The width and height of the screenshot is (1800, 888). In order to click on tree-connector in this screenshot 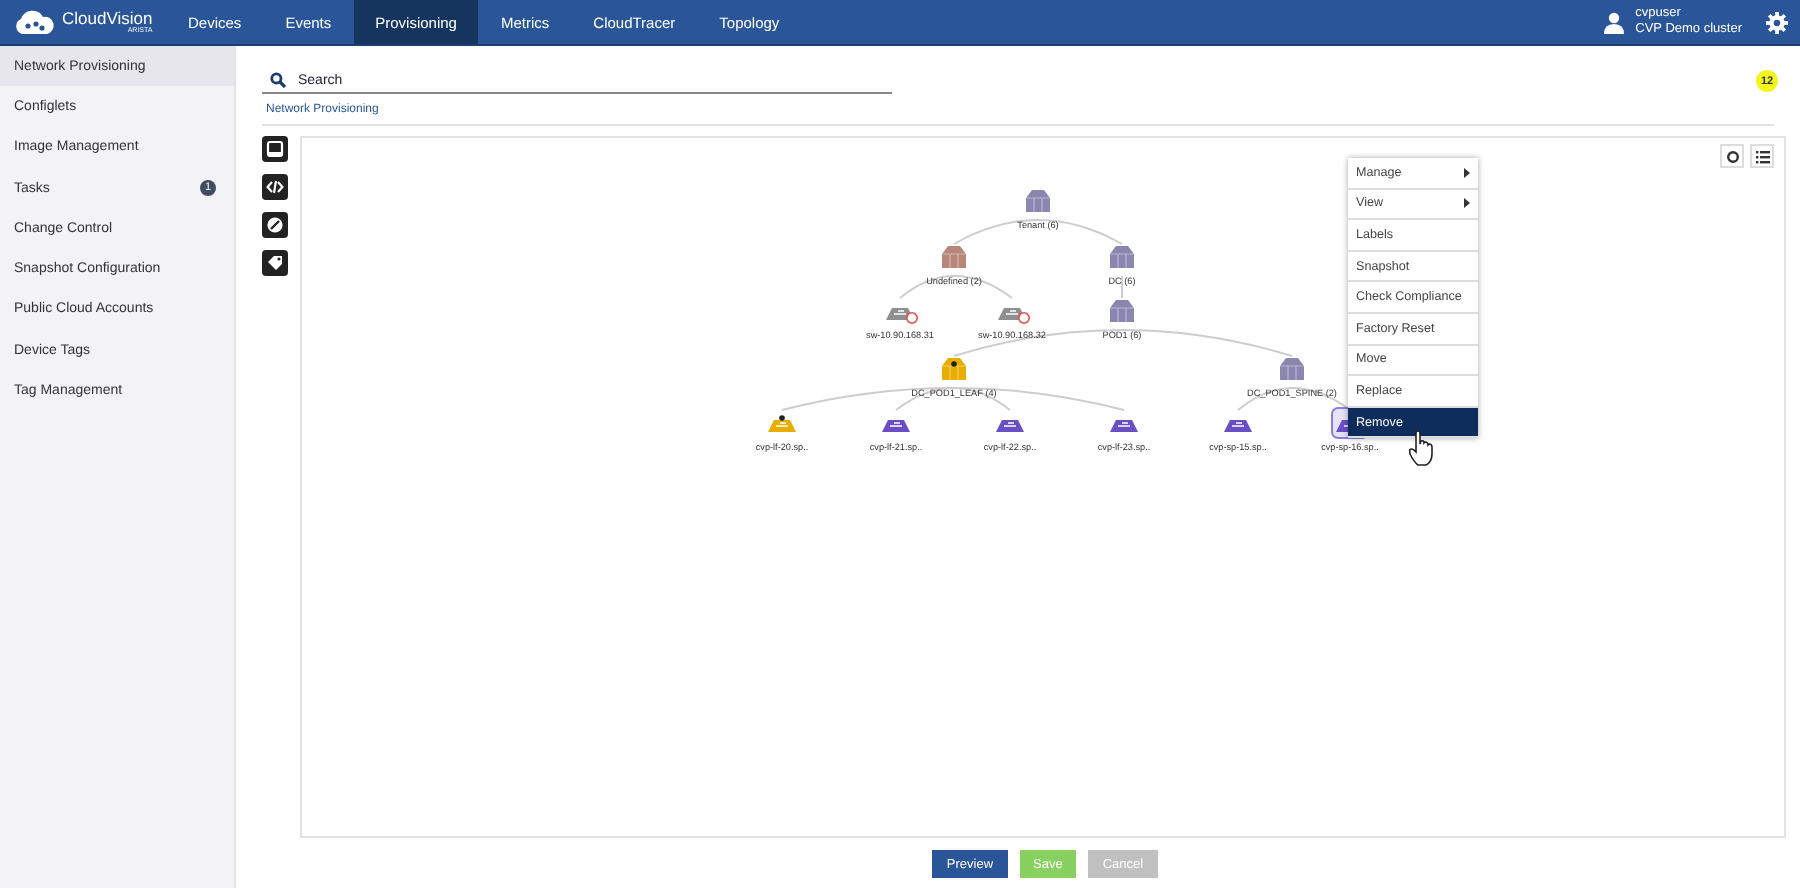, I will do `click(1122, 287)`.